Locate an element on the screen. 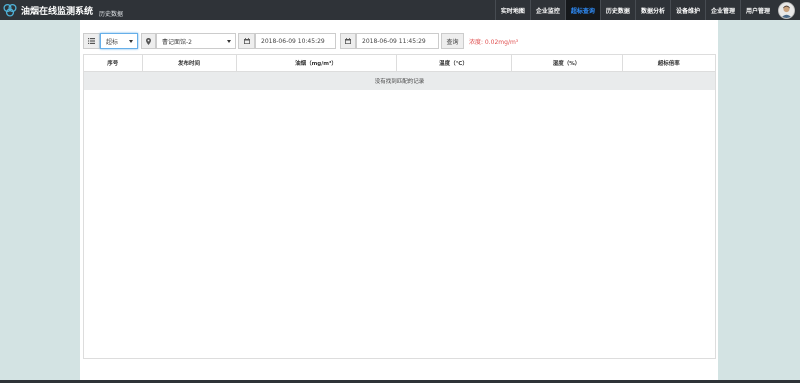 The width and height of the screenshot is (800, 383). user-menu is located at coordinates (786, 10).